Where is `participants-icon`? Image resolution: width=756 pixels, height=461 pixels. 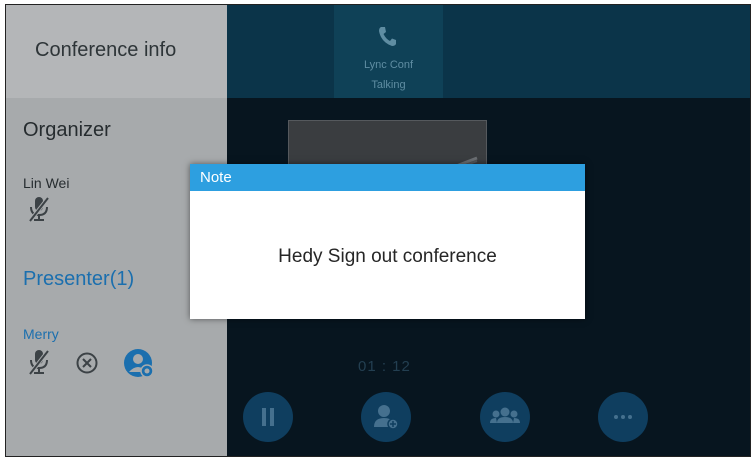
participants-icon is located at coordinates (505, 415).